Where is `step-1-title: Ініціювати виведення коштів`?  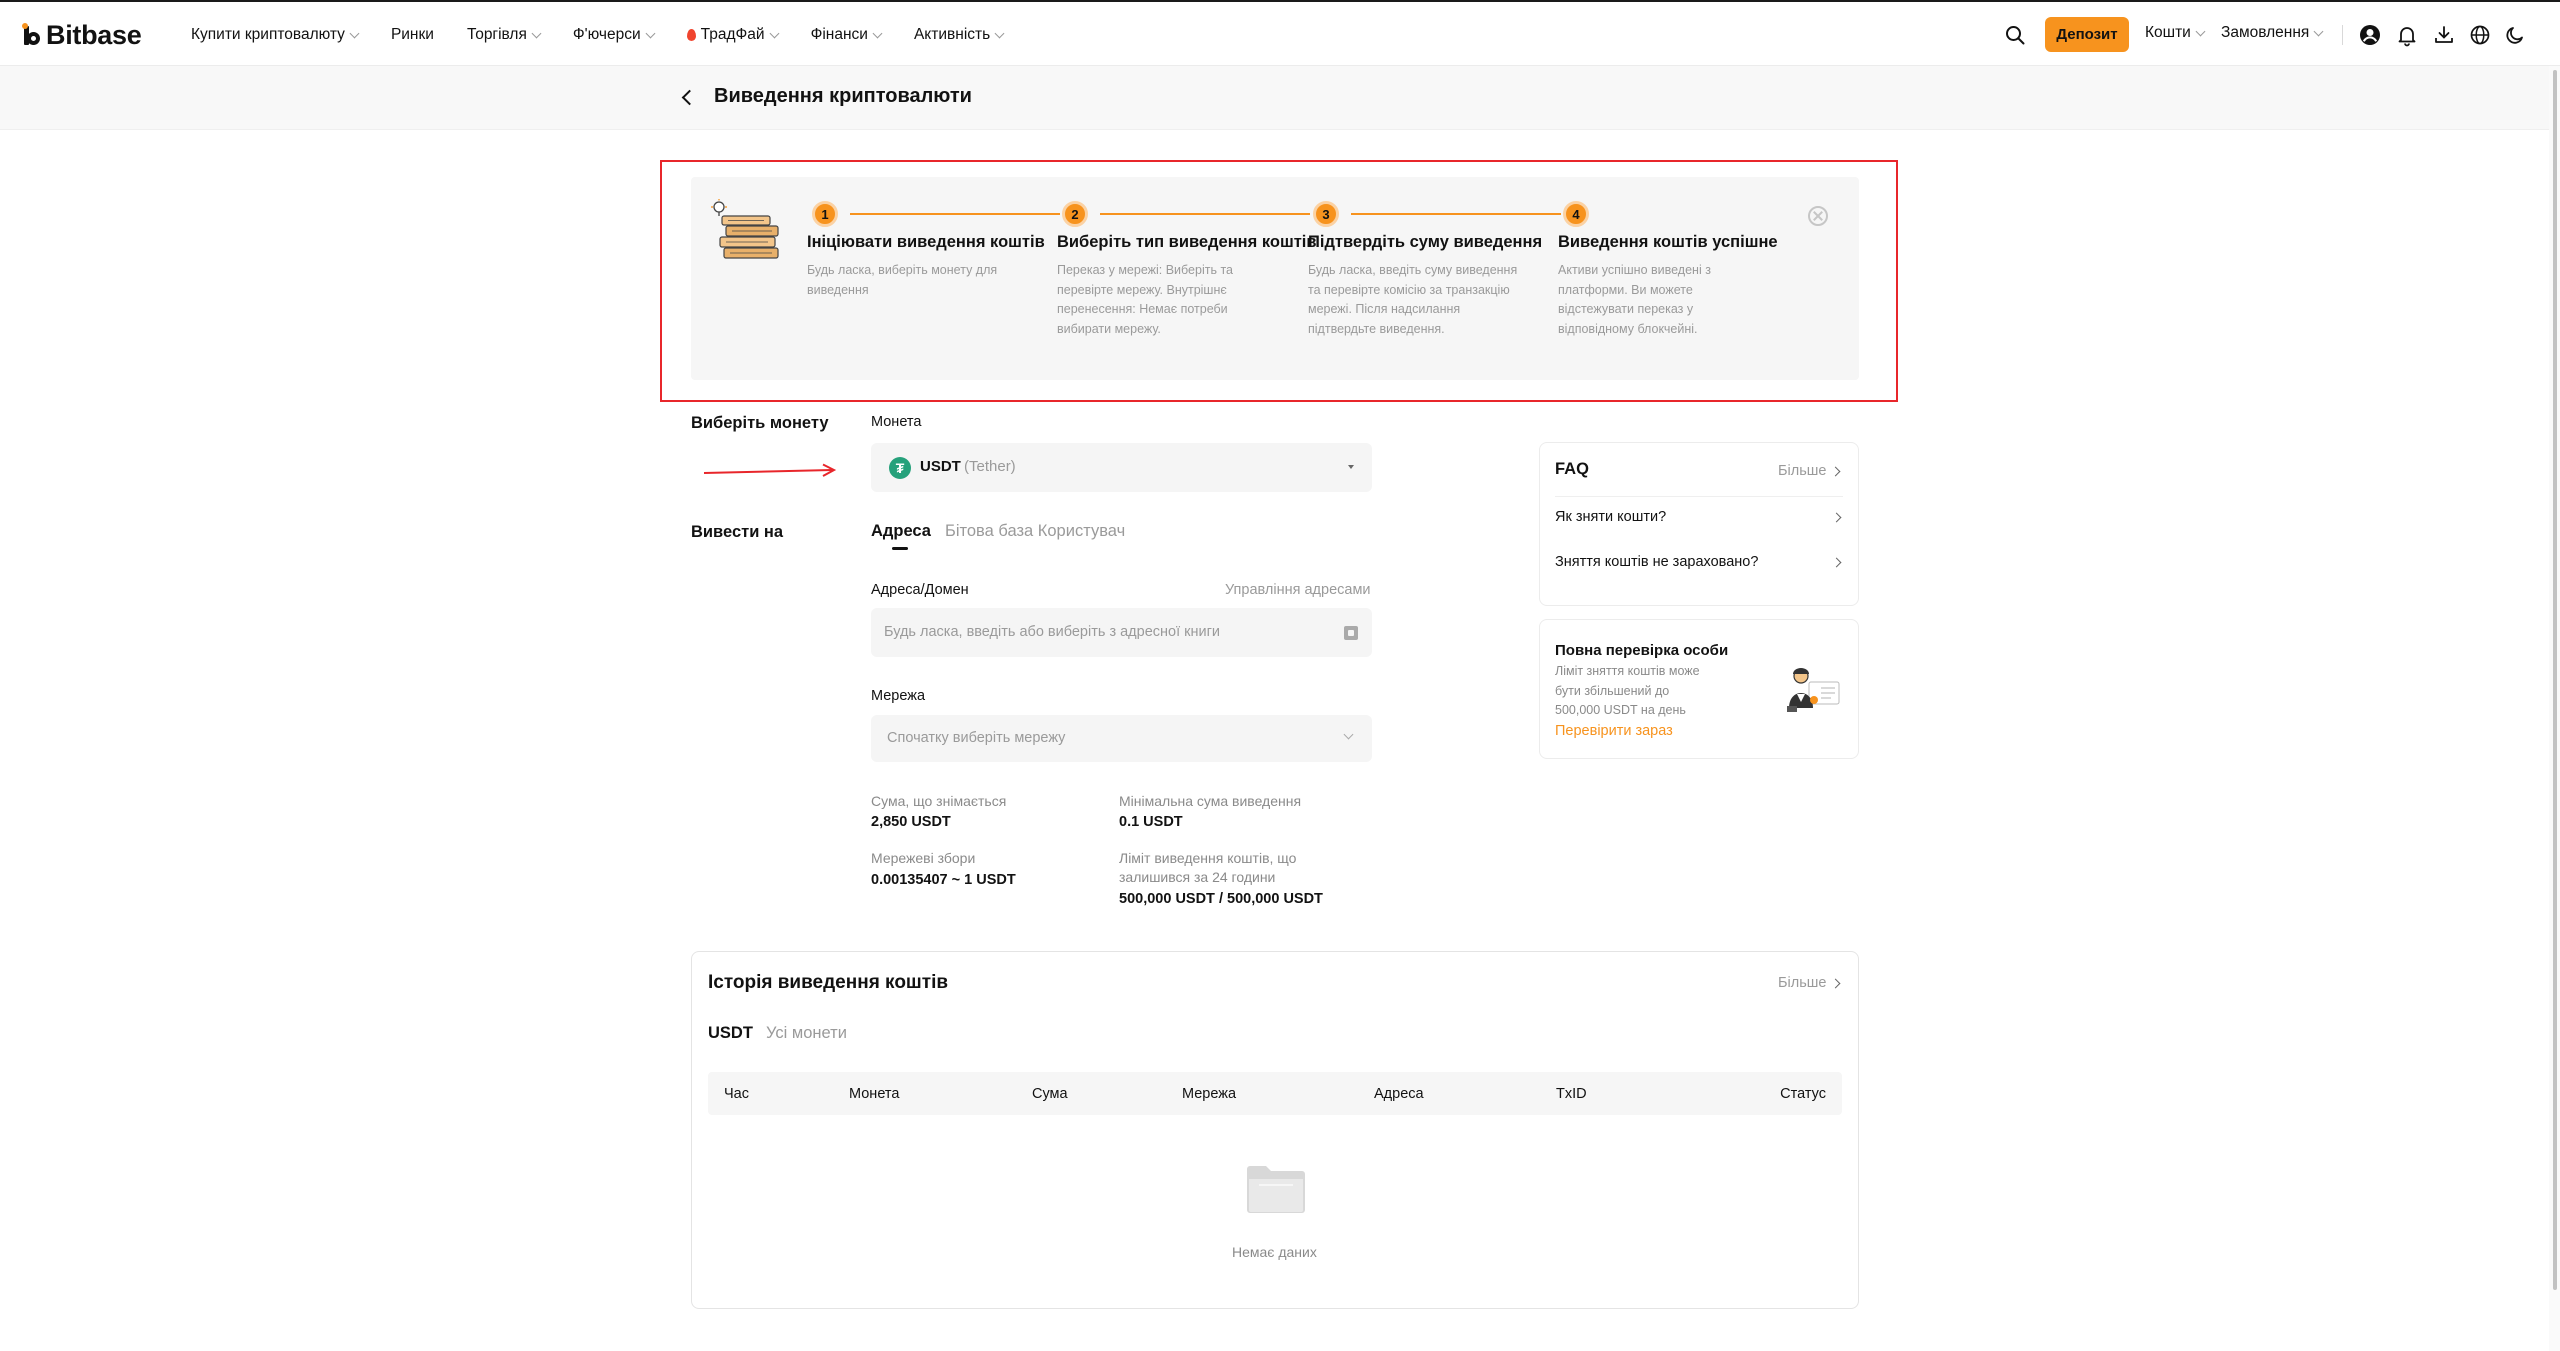 step-1-title: Ініціювати виведення коштів is located at coordinates (926, 242).